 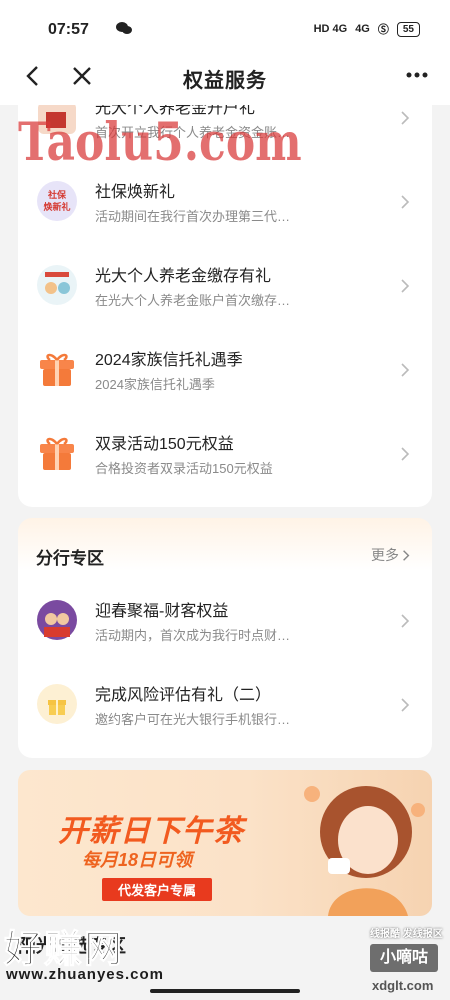 I want to click on promo-banner: 开薪日下午茶 每月18日可领 代发客户专属, so click(x=225, y=843).